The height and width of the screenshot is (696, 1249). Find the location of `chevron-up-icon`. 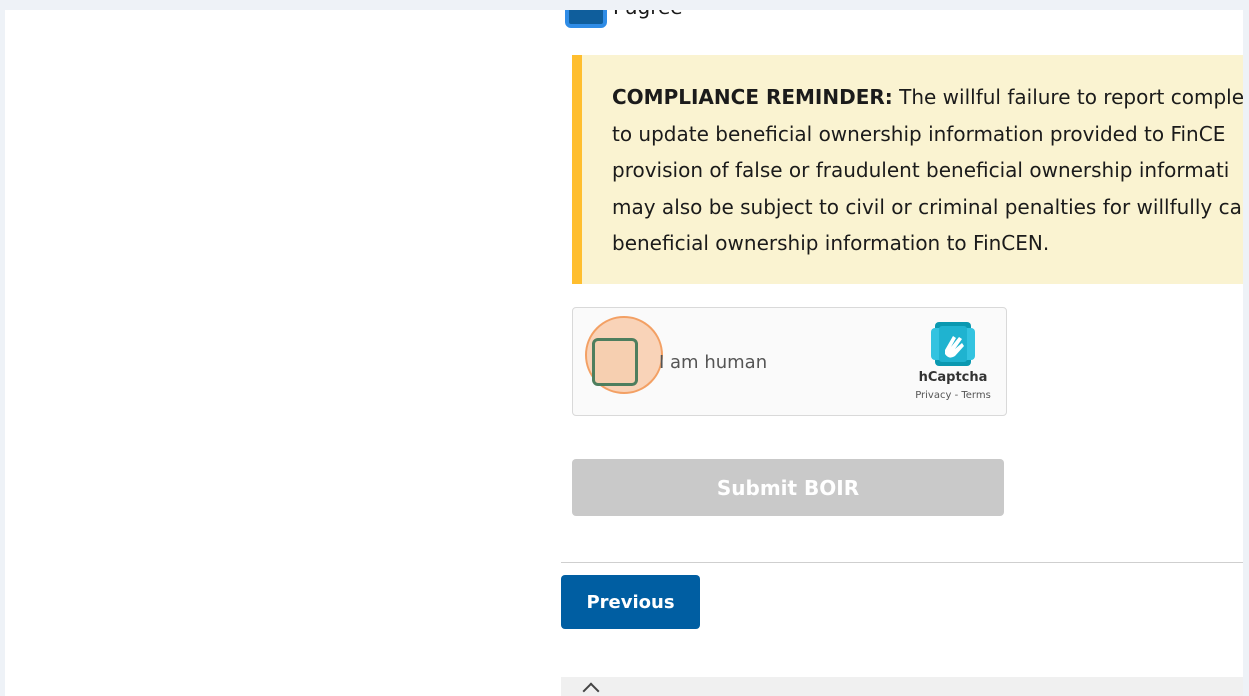

chevron-up-icon is located at coordinates (591, 689).